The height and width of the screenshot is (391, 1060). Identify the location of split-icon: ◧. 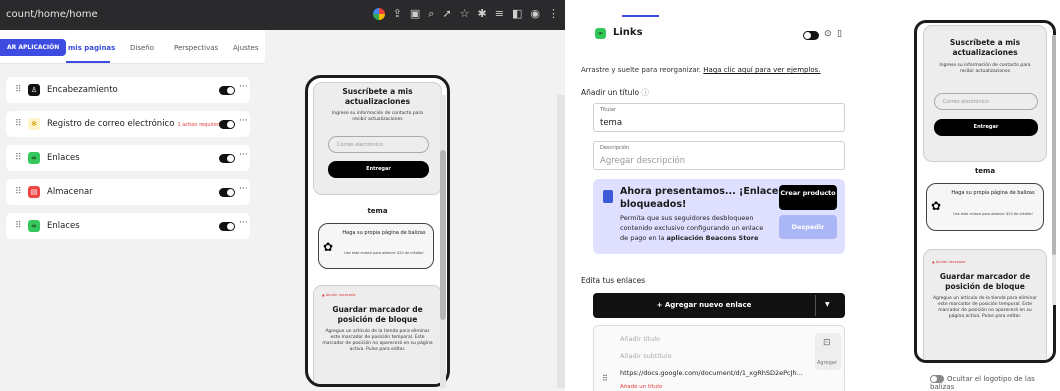
(517, 14).